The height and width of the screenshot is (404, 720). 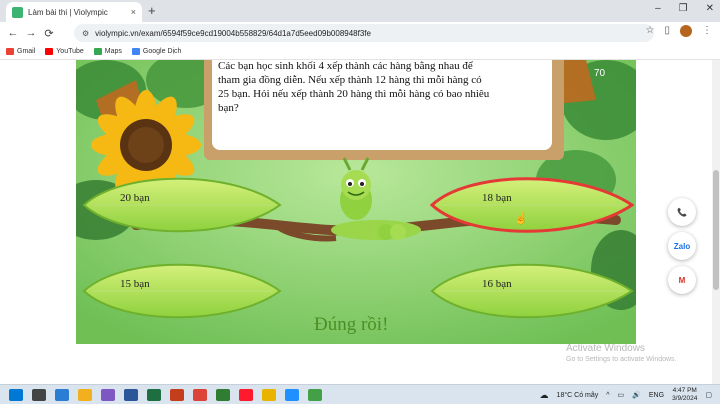 What do you see at coordinates (200, 394) in the screenshot?
I see `chrome-icon` at bounding box center [200, 394].